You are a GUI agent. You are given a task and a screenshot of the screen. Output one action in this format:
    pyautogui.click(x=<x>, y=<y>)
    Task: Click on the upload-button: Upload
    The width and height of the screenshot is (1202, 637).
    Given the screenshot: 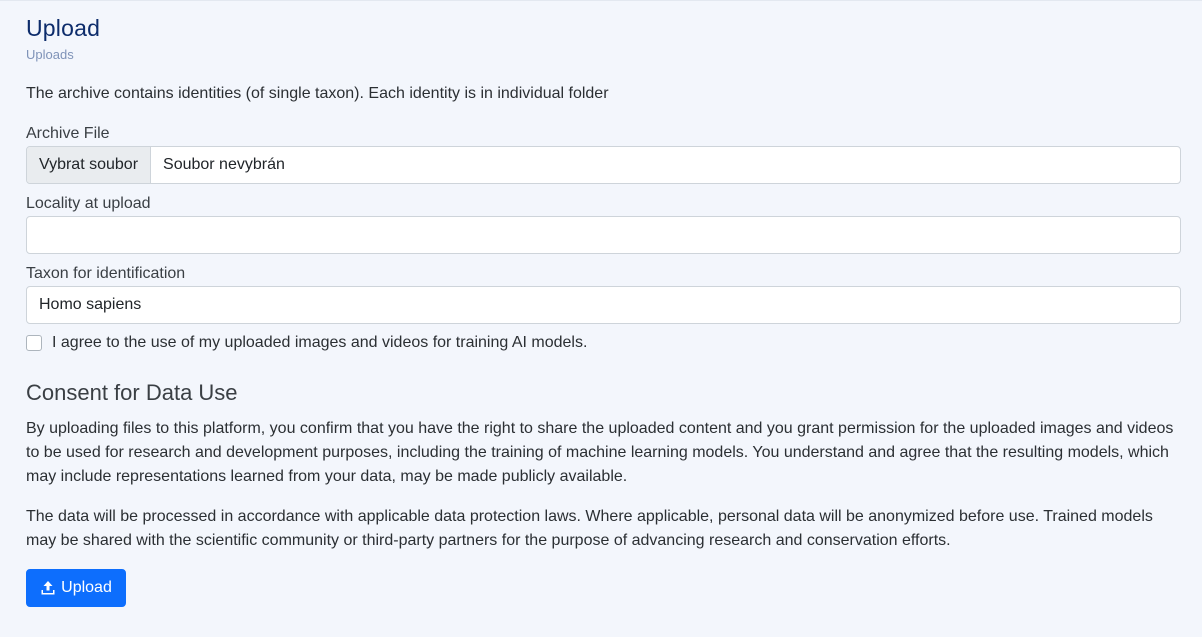 What is the action you would take?
    pyautogui.click(x=76, y=588)
    